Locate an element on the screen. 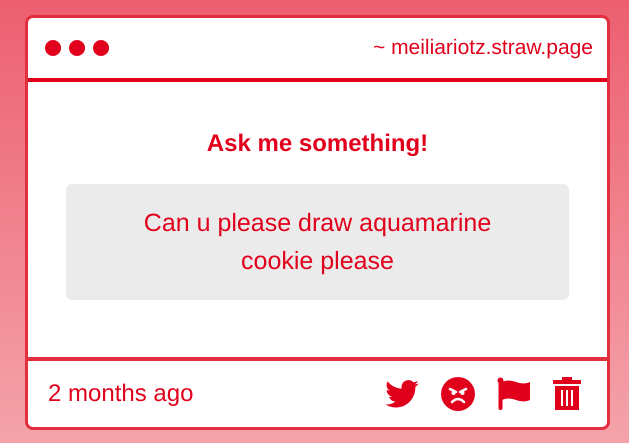 The width and height of the screenshot is (629, 443). angry-face-icon is located at coordinates (458, 394).